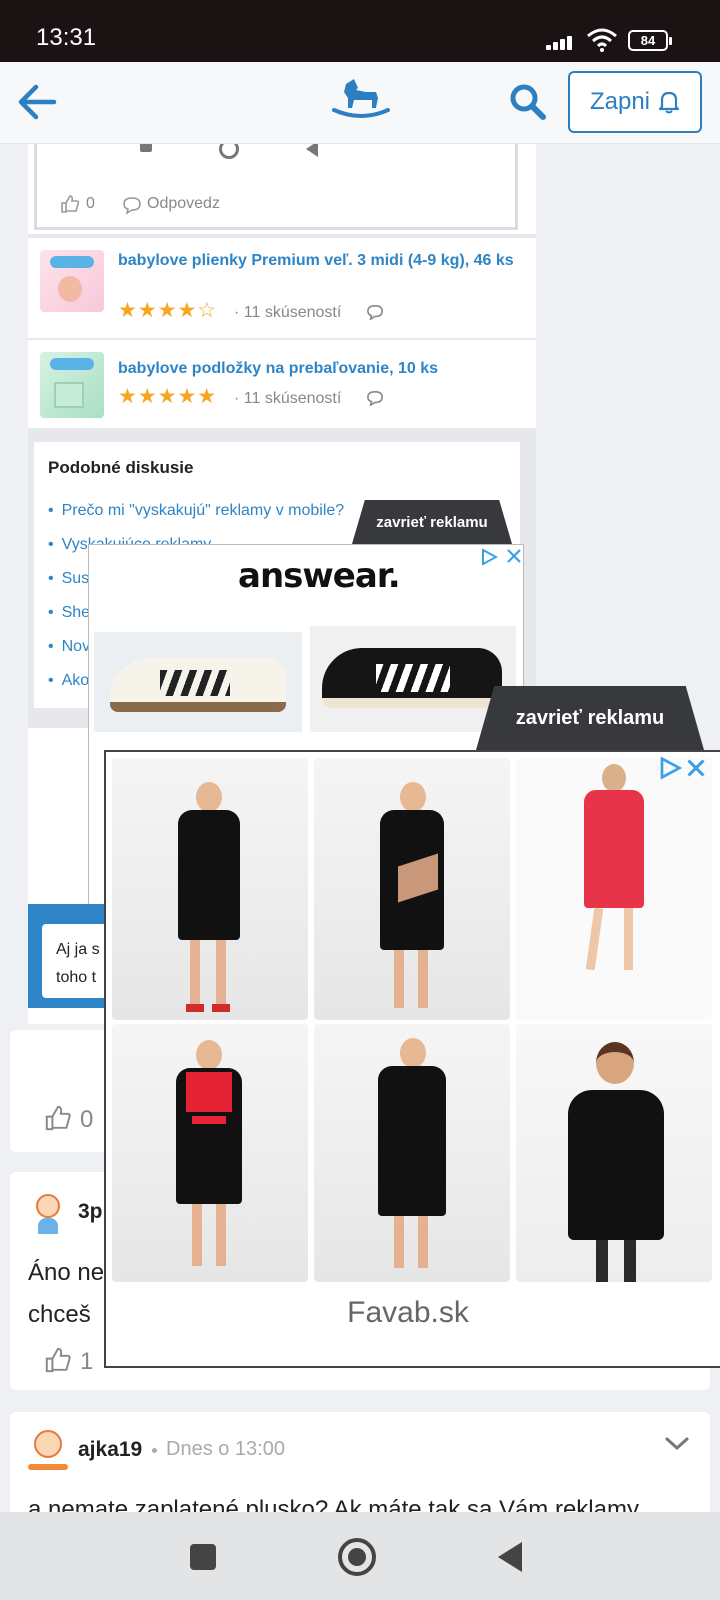 This screenshot has height=1600, width=720. What do you see at coordinates (146, 148) in the screenshot?
I see `embedded-nav-square-icon` at bounding box center [146, 148].